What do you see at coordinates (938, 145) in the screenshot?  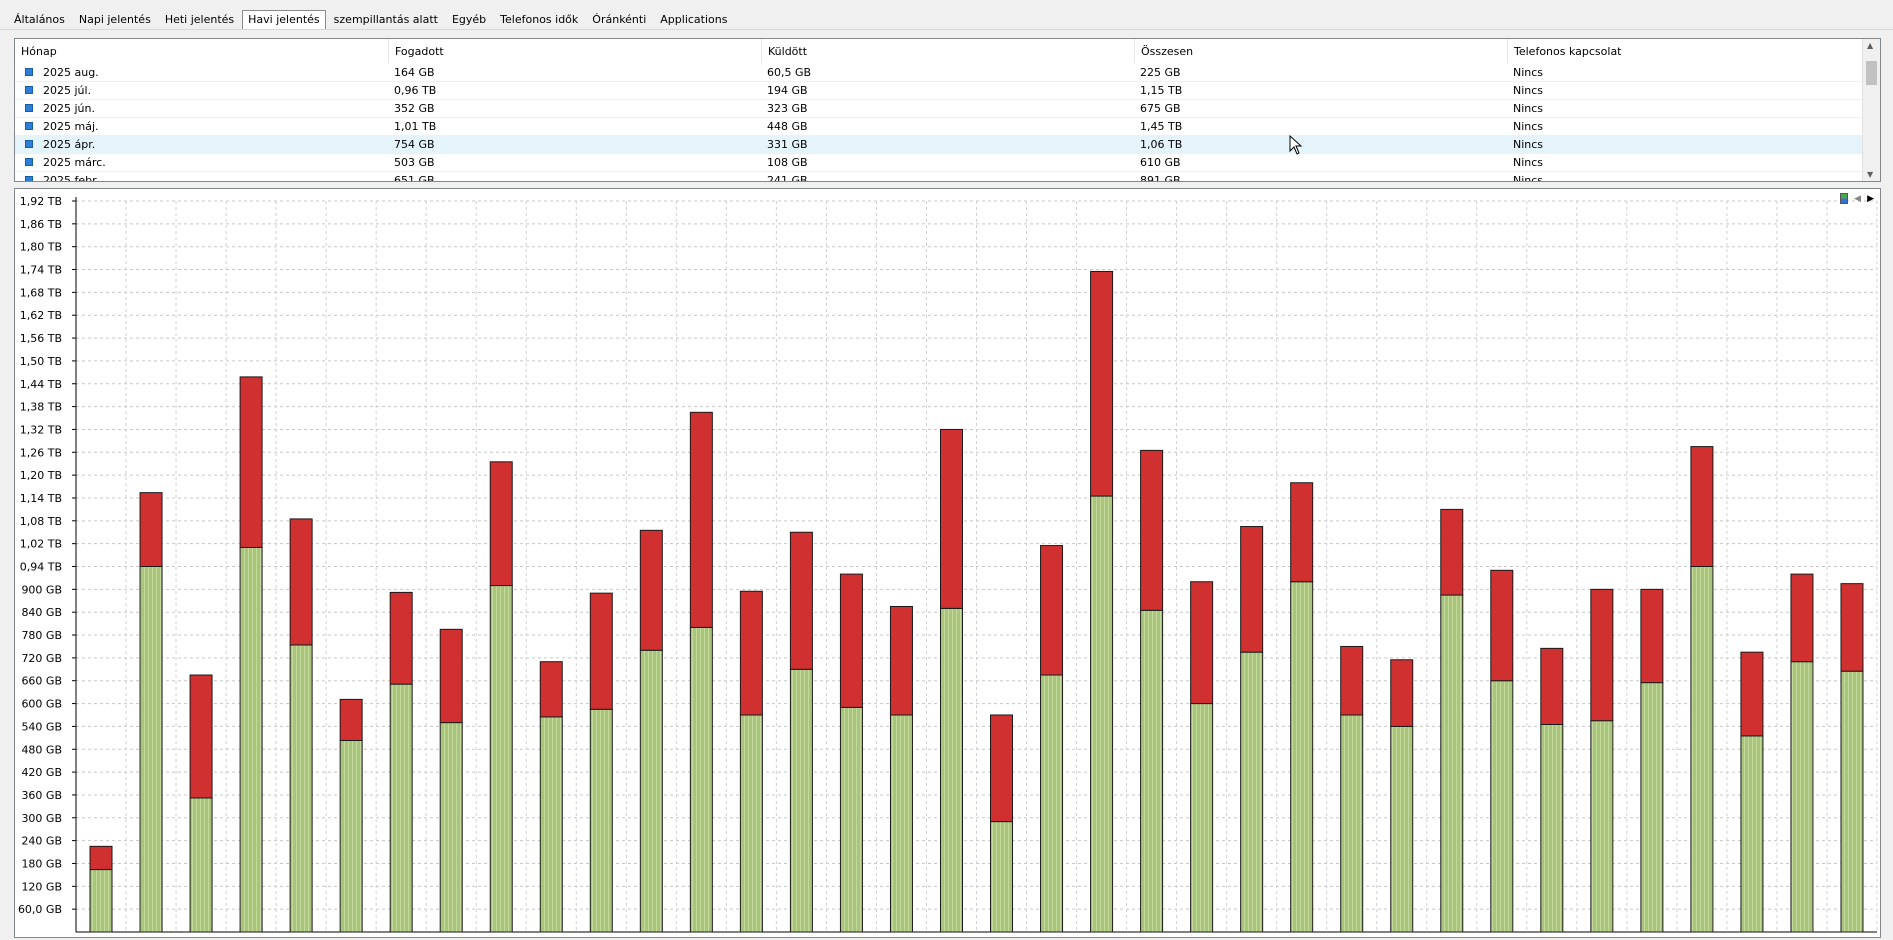 I see `table-row: 2025 ápr. 754 GB 331 GB 1,06 TB Nincs` at bounding box center [938, 145].